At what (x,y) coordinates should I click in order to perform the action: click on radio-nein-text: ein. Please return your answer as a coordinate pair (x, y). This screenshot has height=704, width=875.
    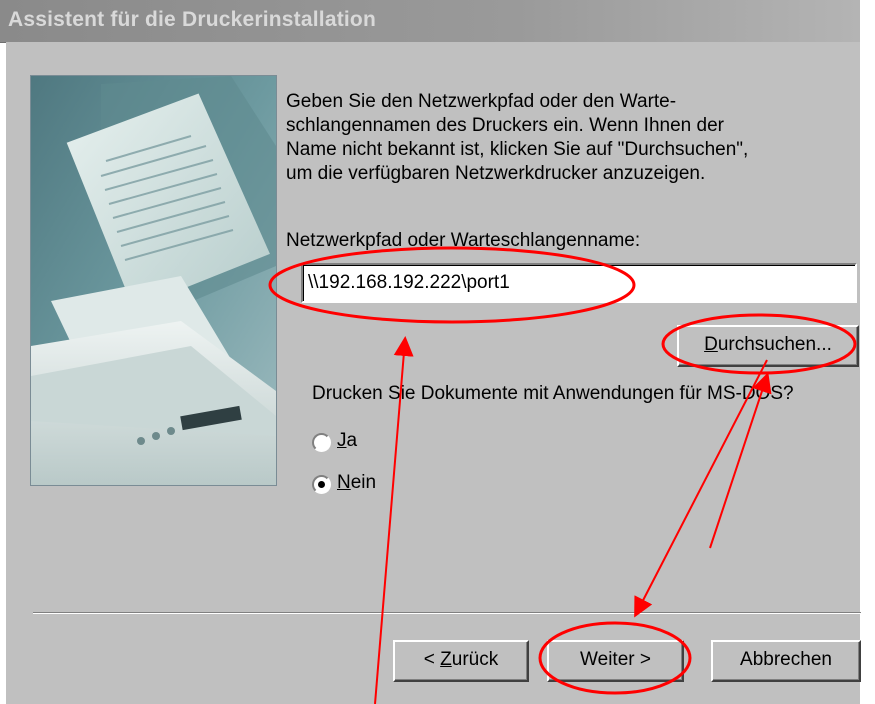
    Looking at the image, I should click on (363, 482).